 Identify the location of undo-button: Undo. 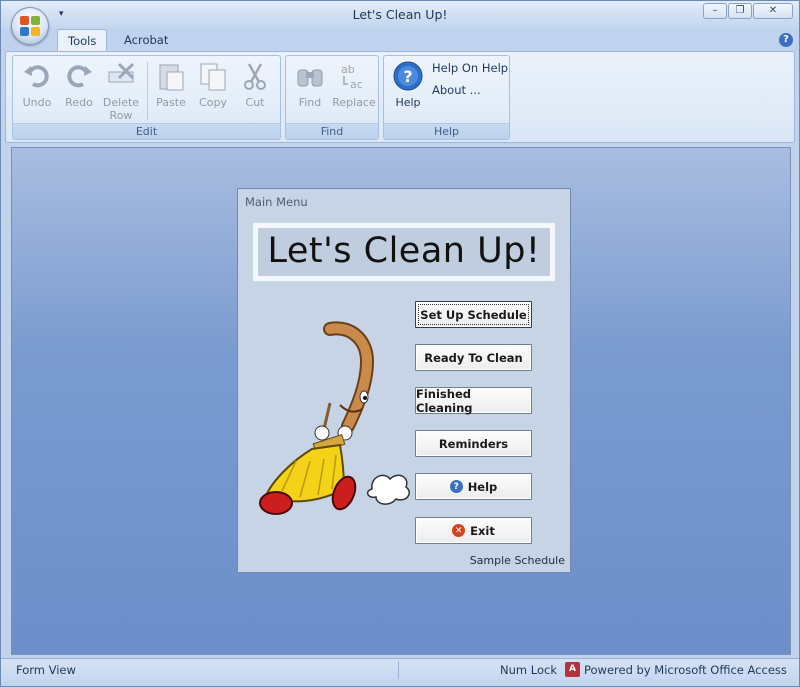
(37, 84).